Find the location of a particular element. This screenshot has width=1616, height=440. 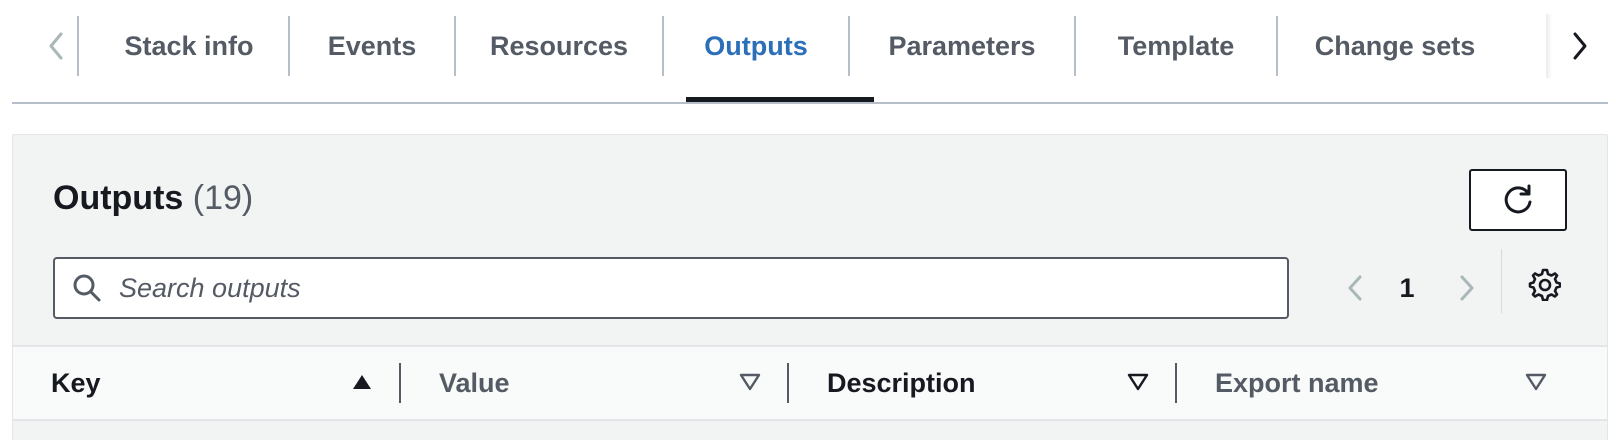

refresh-button is located at coordinates (1518, 200).